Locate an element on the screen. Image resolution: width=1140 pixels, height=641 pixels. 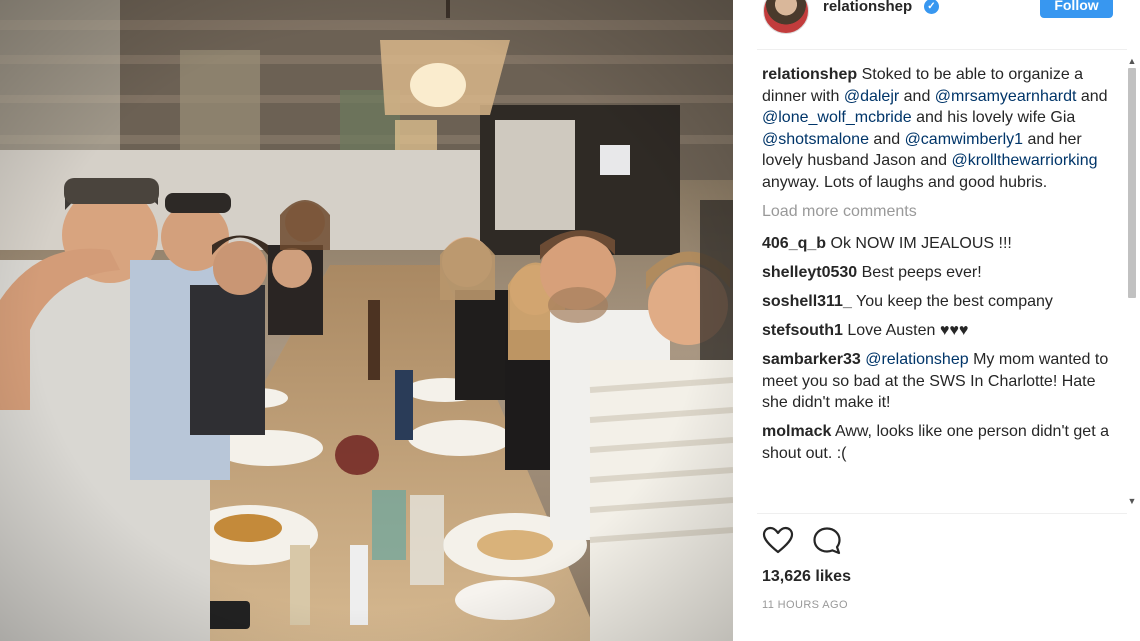
mention-link: @mrsamyearnhardt is located at coordinates (1006, 96).